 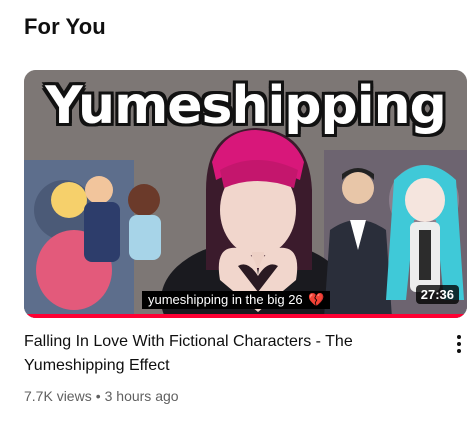 What do you see at coordinates (141, 396) in the screenshot?
I see `upload-age: 3 hours ago` at bounding box center [141, 396].